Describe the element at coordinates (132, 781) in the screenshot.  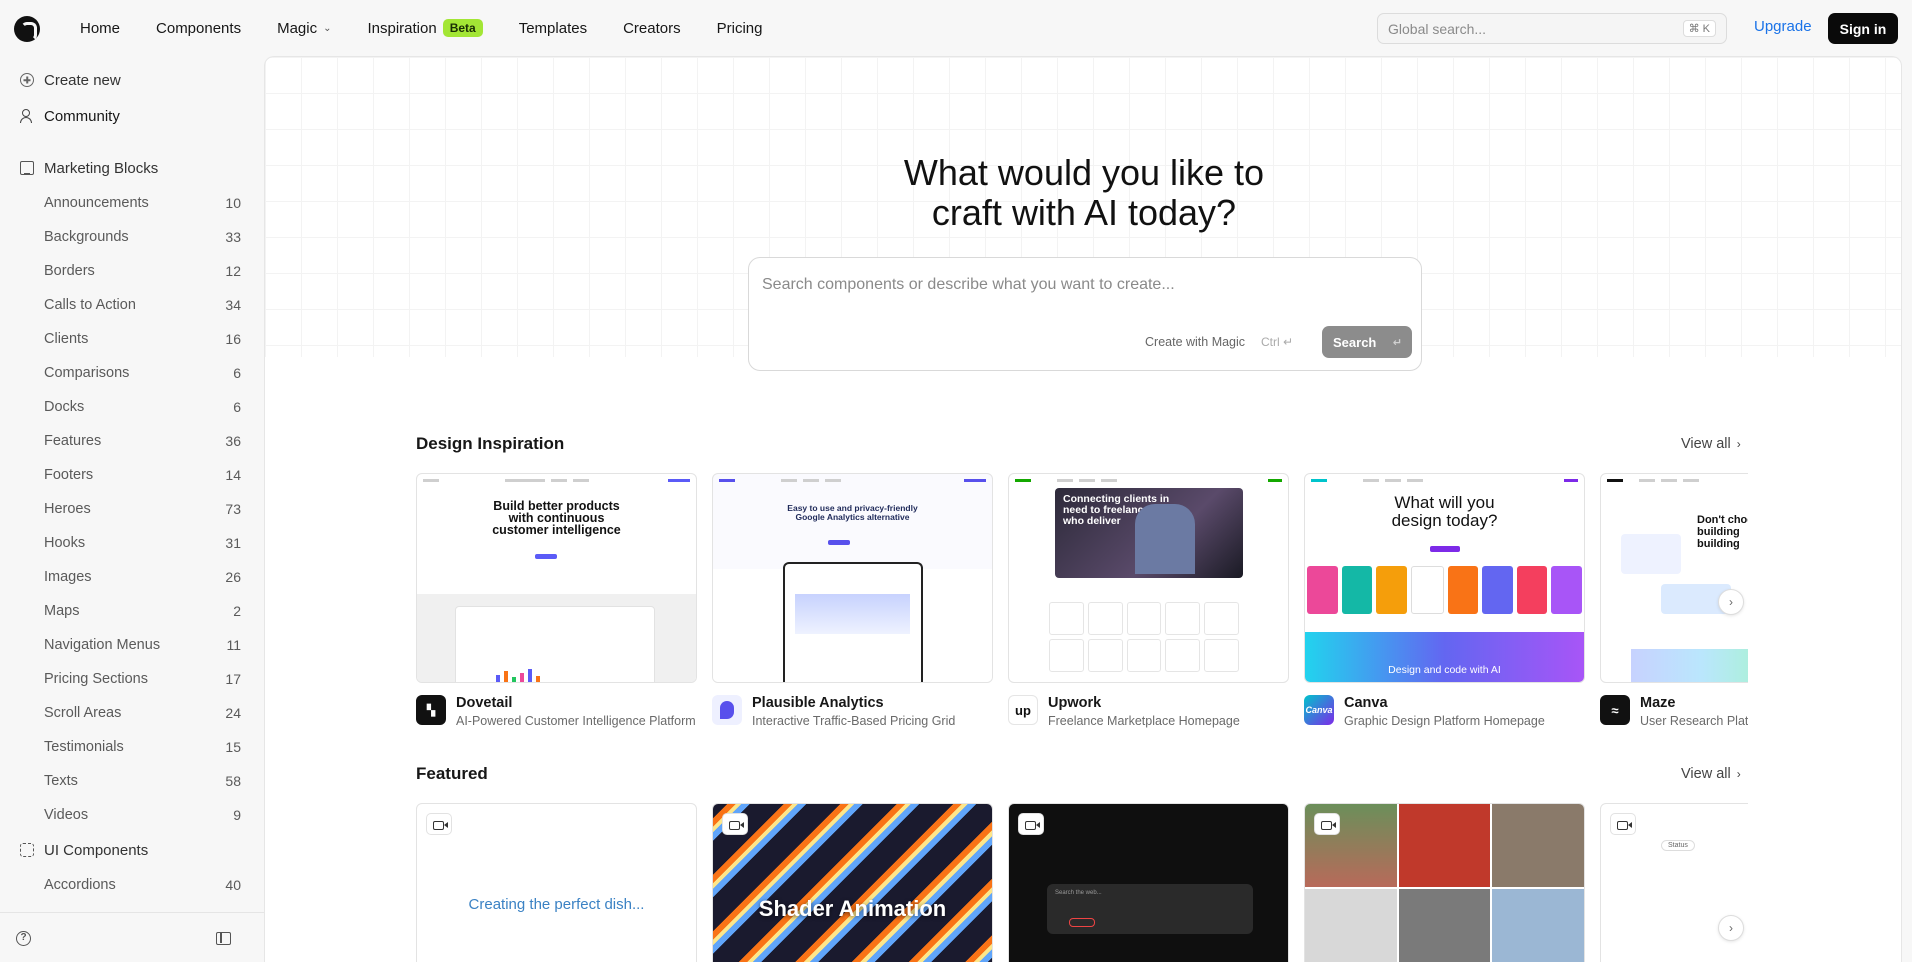
I see `sidebar-item-texts: Texts 58` at that location.